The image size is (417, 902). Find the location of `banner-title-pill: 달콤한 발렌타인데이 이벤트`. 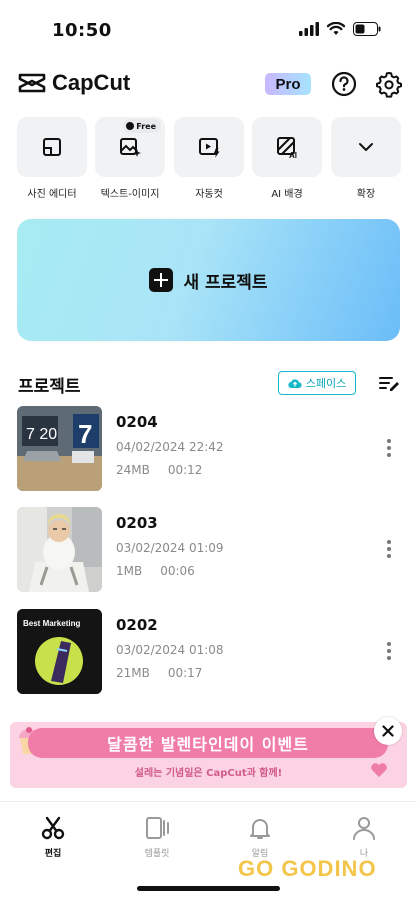

banner-title-pill: 달콤한 발렌타인데이 이벤트 is located at coordinates (208, 743).